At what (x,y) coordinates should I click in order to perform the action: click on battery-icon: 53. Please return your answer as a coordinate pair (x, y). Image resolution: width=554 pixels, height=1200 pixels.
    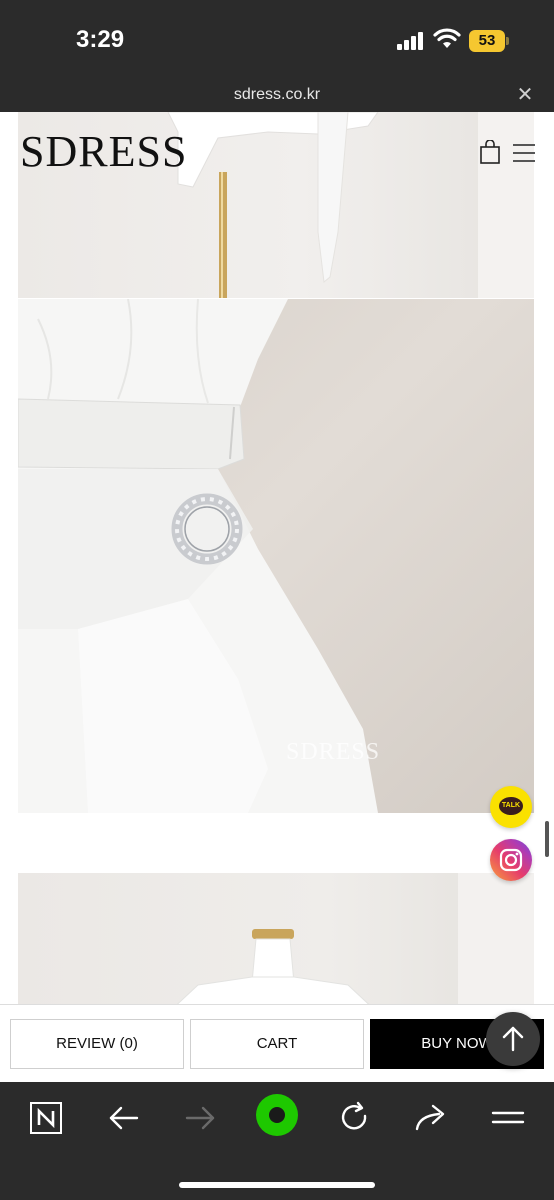
    Looking at the image, I should click on (487, 41).